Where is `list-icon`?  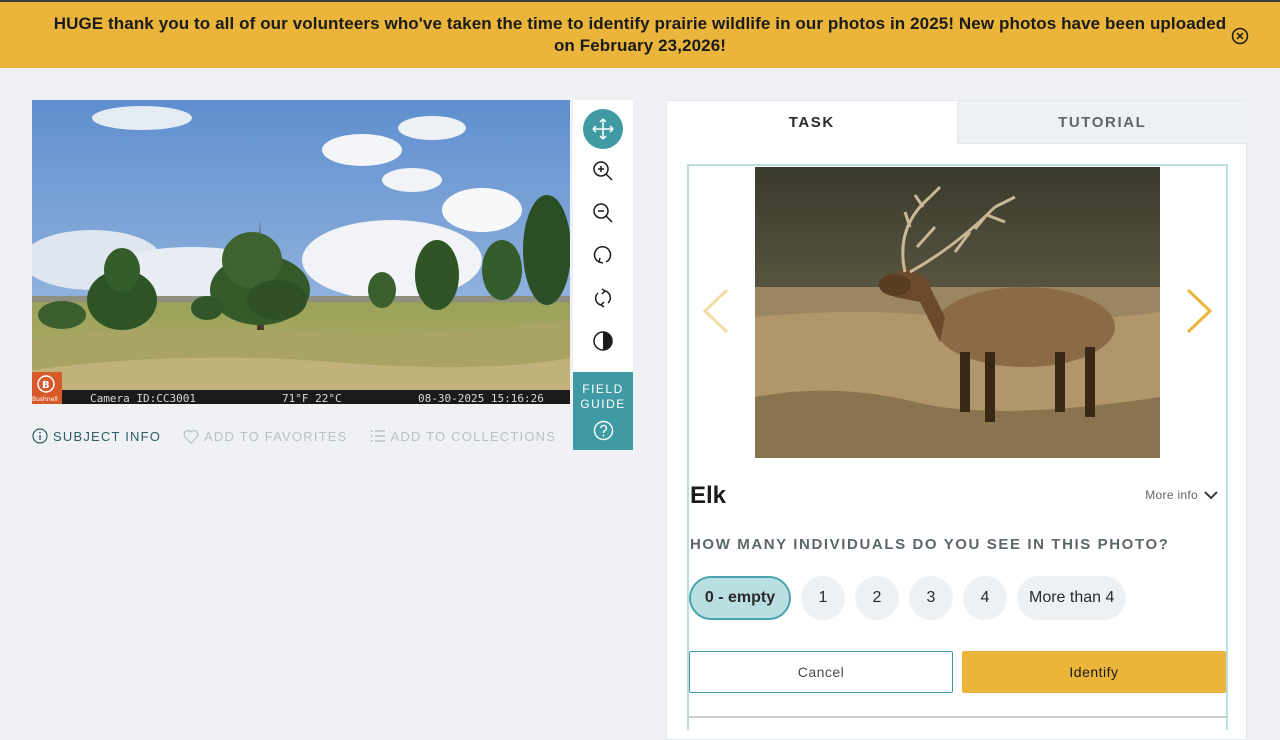
list-icon is located at coordinates (377, 436).